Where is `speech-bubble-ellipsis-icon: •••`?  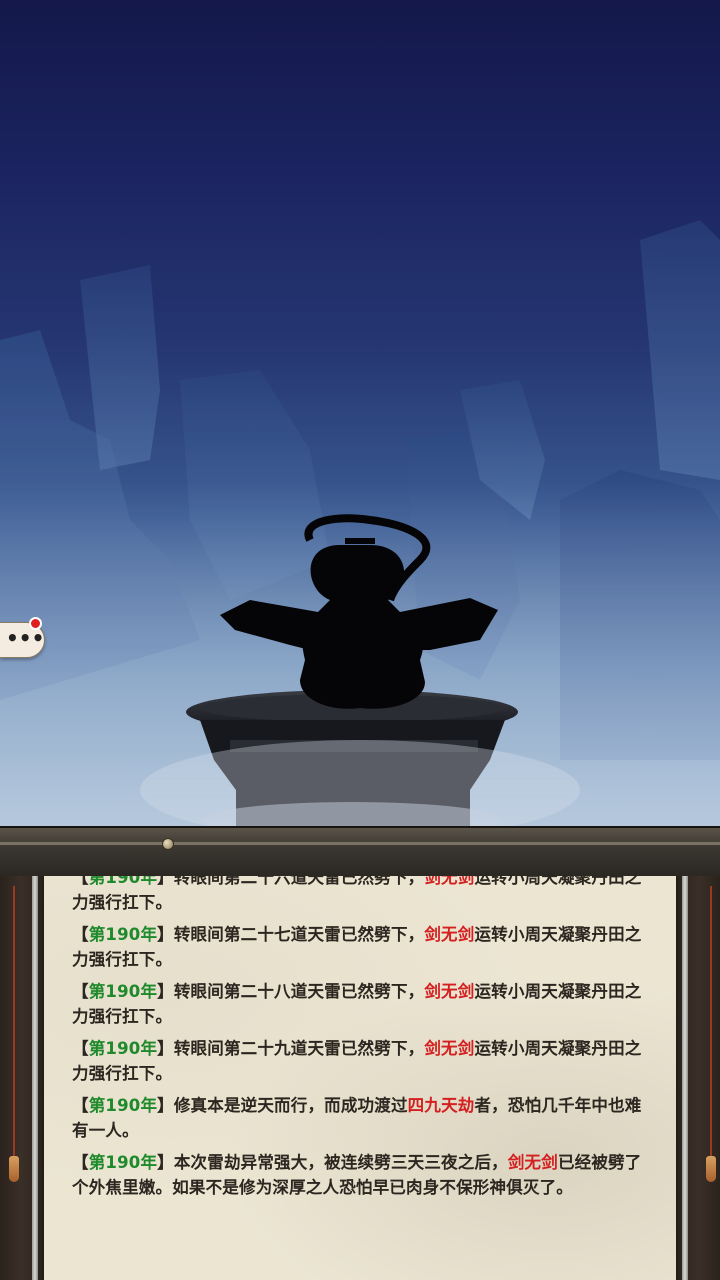
speech-bubble-ellipsis-icon: ••• is located at coordinates (25, 638).